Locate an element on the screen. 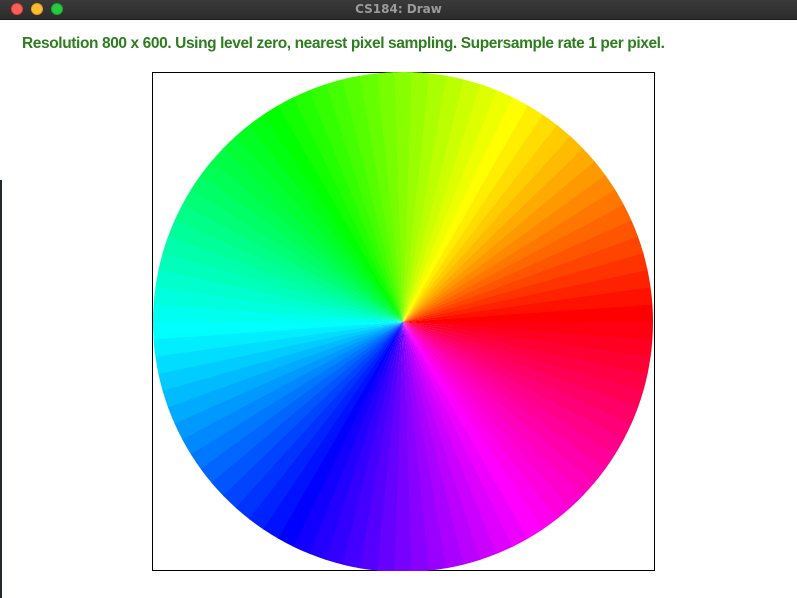  window-title: CS184: Draw is located at coordinates (398, 9).